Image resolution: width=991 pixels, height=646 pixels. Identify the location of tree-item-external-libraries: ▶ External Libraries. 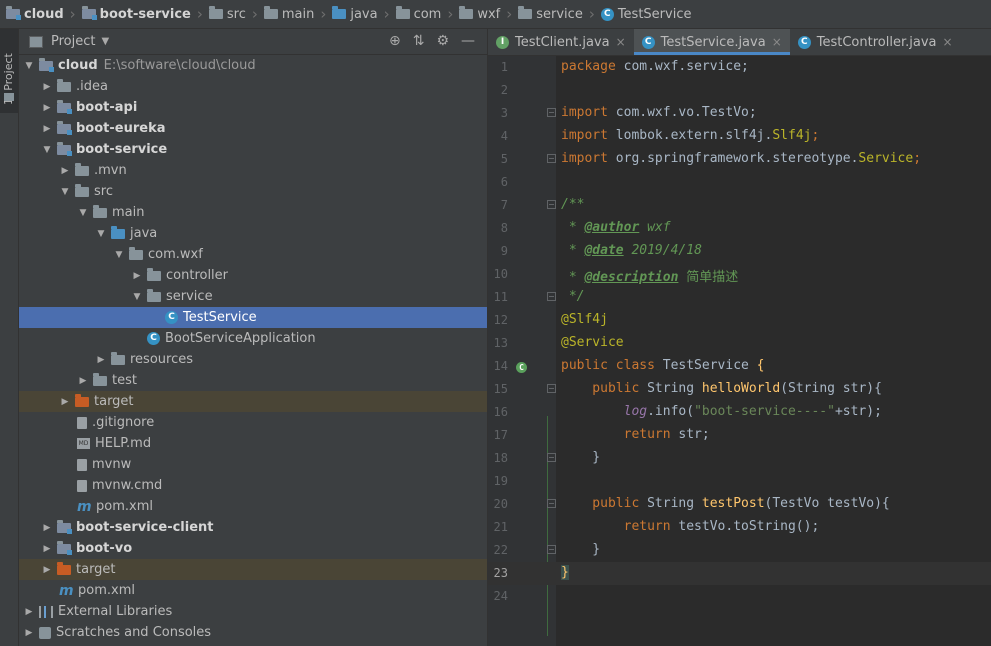
(255, 611).